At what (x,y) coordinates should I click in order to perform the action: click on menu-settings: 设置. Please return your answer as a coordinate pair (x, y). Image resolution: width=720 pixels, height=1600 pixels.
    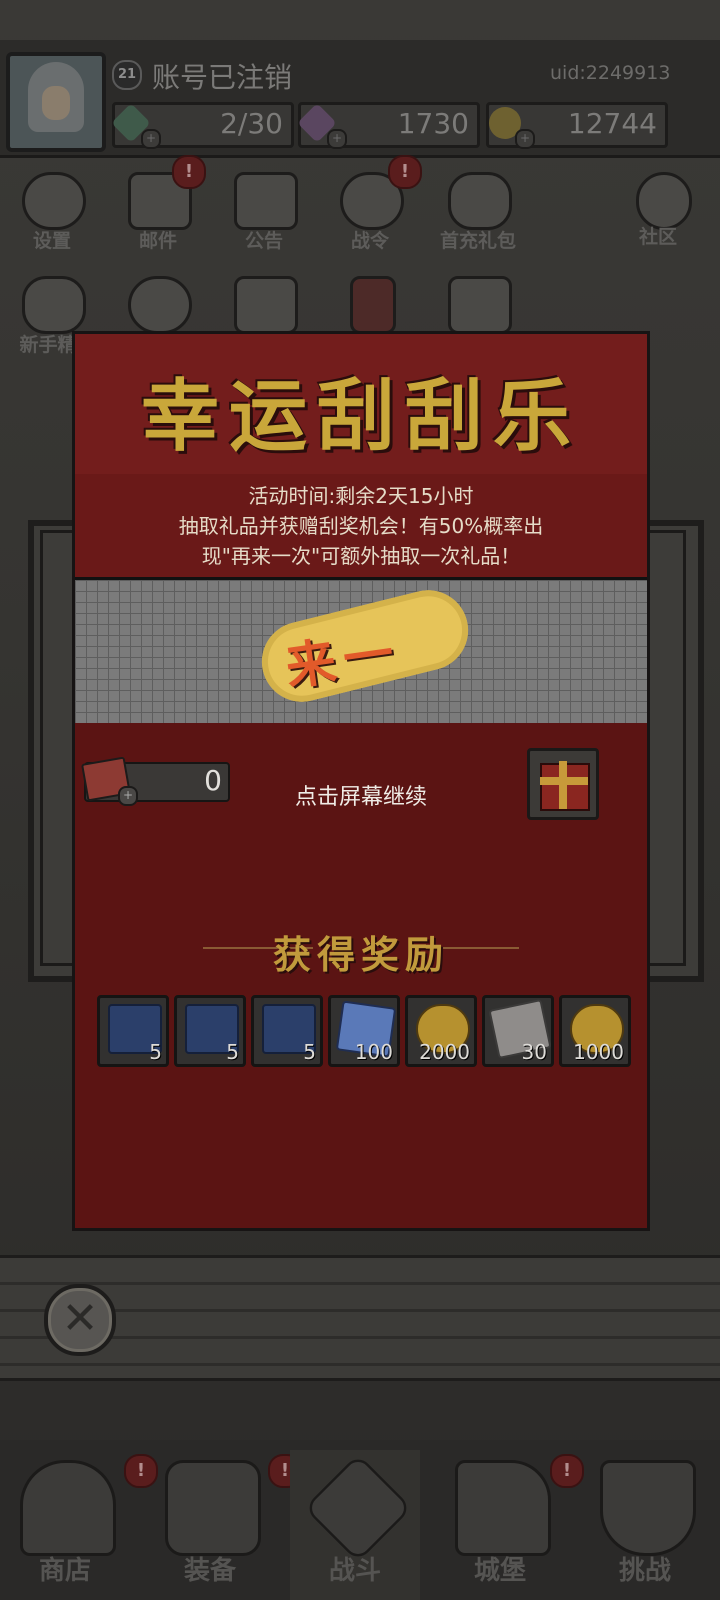
    Looking at the image, I should click on (52, 210).